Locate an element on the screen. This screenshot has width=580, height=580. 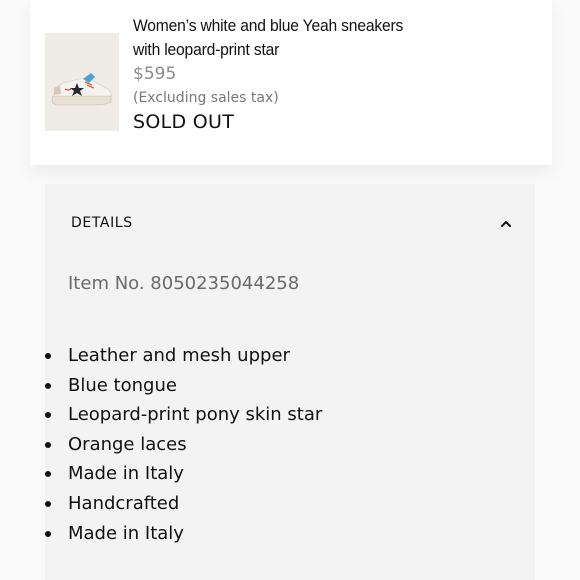
list-item: Blue tongue is located at coordinates (183, 386).